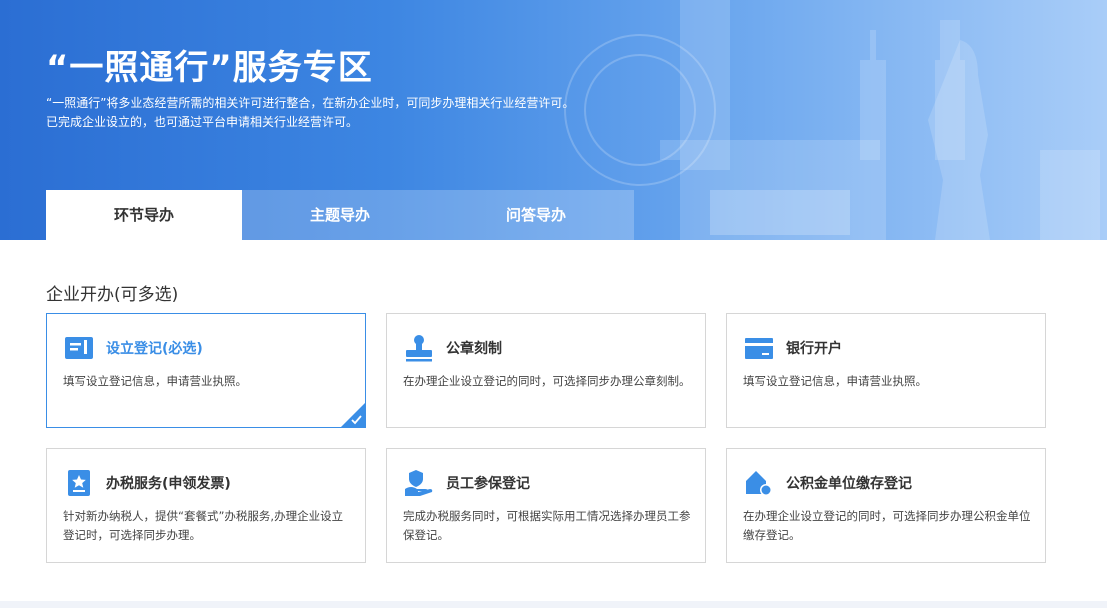 The image size is (1107, 608). Describe the element at coordinates (536, 215) in the screenshot. I see `tab-qa-guide: 问答导办` at that location.